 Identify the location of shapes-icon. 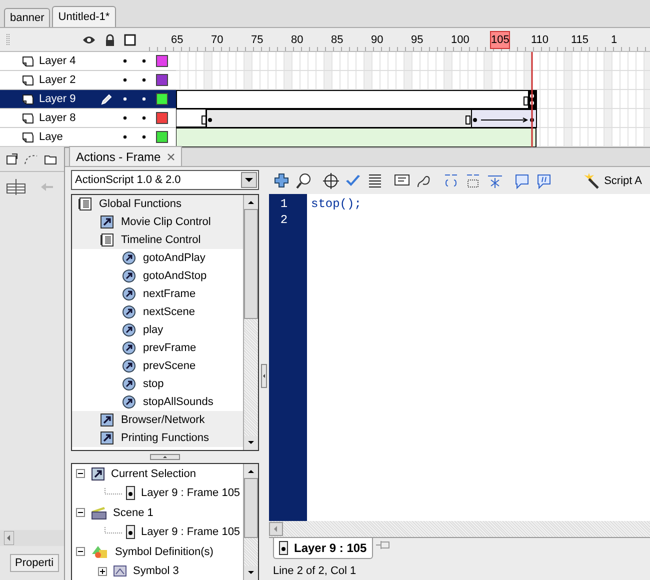
(100, 552).